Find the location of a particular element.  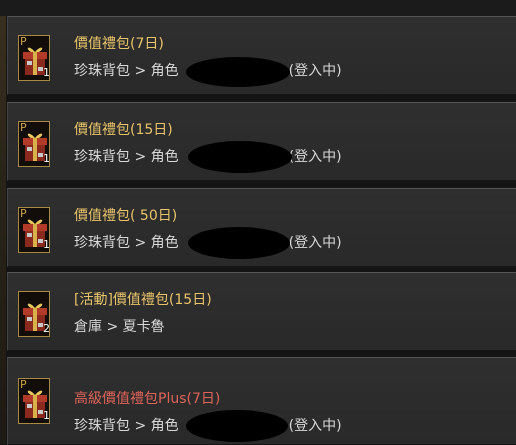

item-name: [活動]價值禮包(15日) is located at coordinates (143, 300).